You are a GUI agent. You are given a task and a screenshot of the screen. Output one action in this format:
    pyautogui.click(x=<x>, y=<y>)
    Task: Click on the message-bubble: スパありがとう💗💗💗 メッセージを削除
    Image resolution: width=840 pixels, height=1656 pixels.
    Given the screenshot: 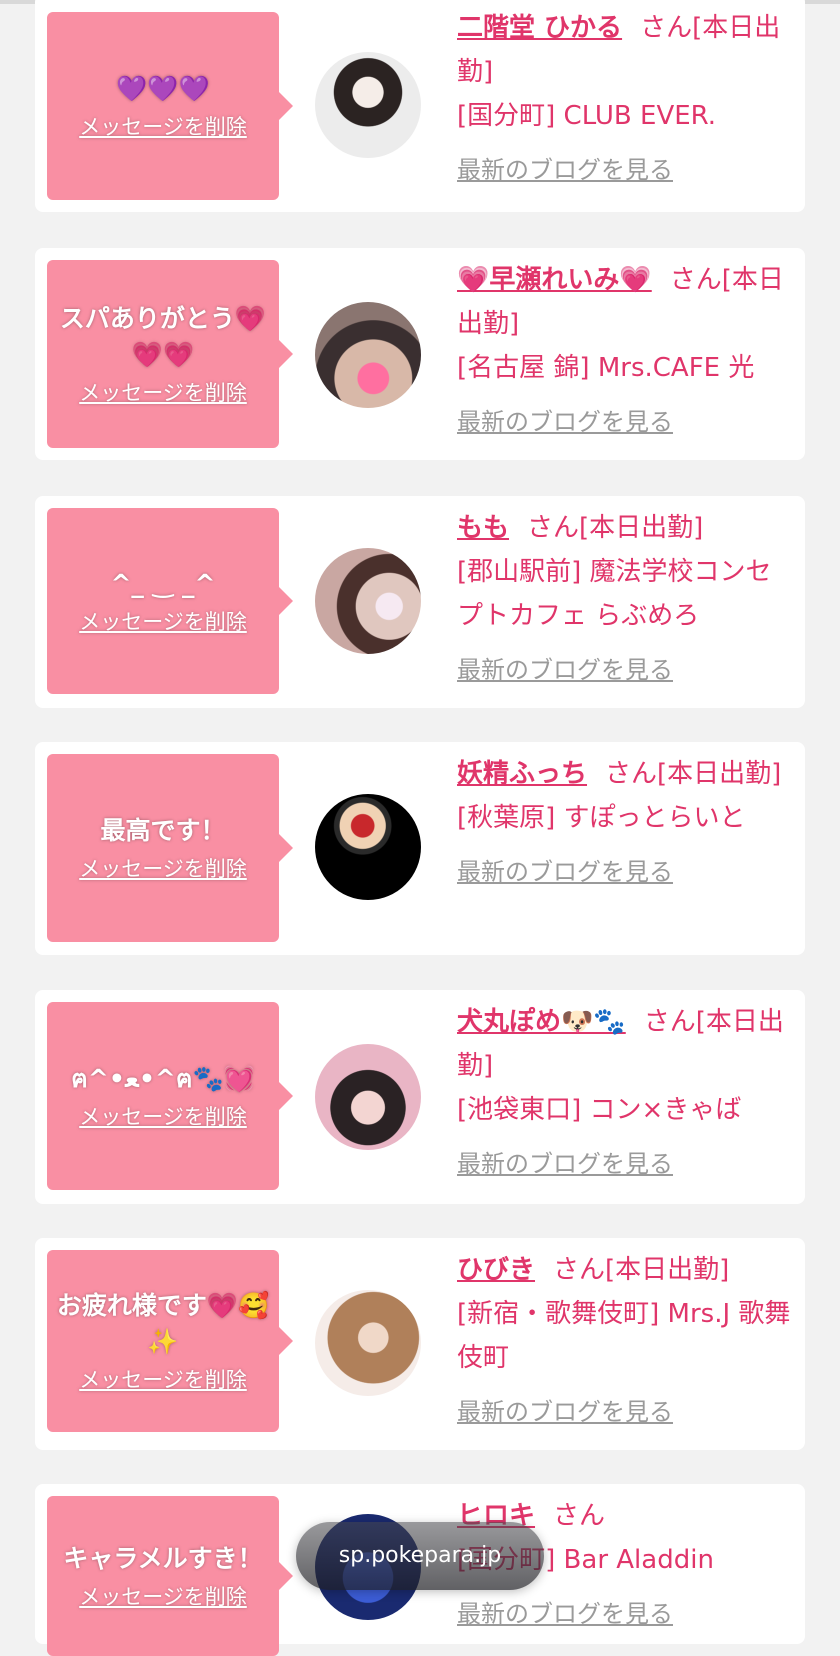 What is the action you would take?
    pyautogui.click(x=170, y=354)
    